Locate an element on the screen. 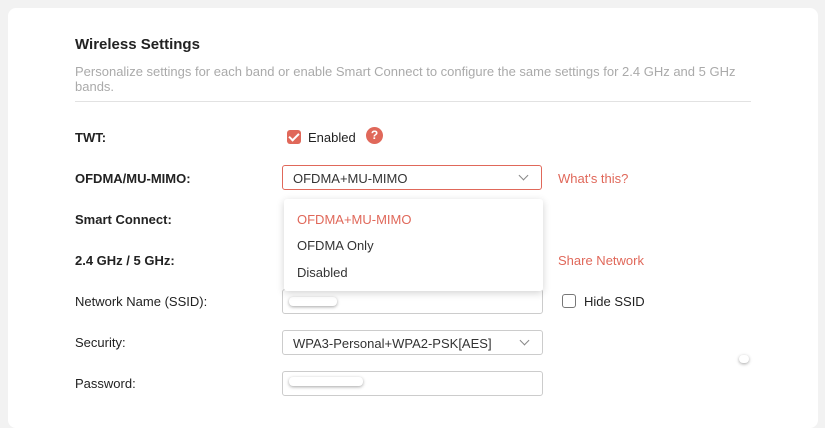 Image resolution: width=825 pixels, height=428 pixels. floating-handle is located at coordinates (744, 359).